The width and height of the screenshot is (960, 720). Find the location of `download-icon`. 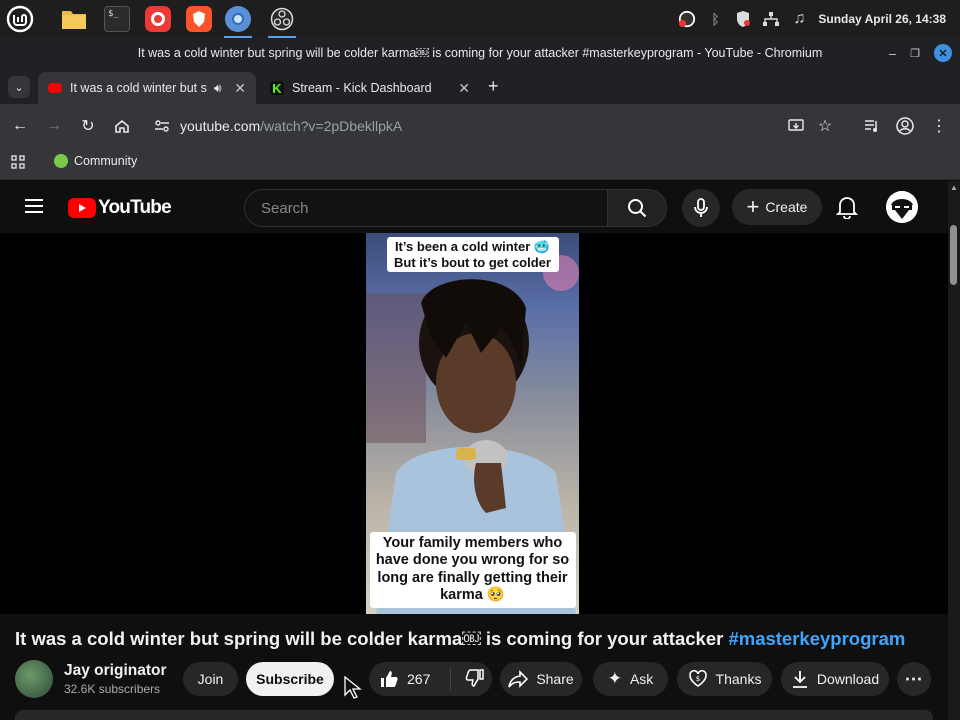

download-icon is located at coordinates (799, 679).